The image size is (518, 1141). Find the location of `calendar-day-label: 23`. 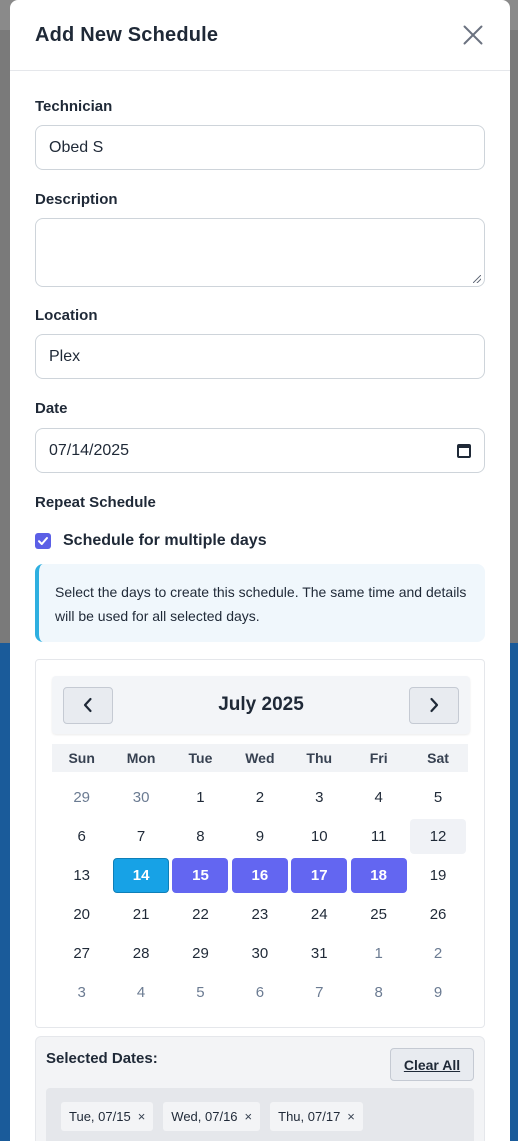

calendar-day-label: 23 is located at coordinates (260, 914).